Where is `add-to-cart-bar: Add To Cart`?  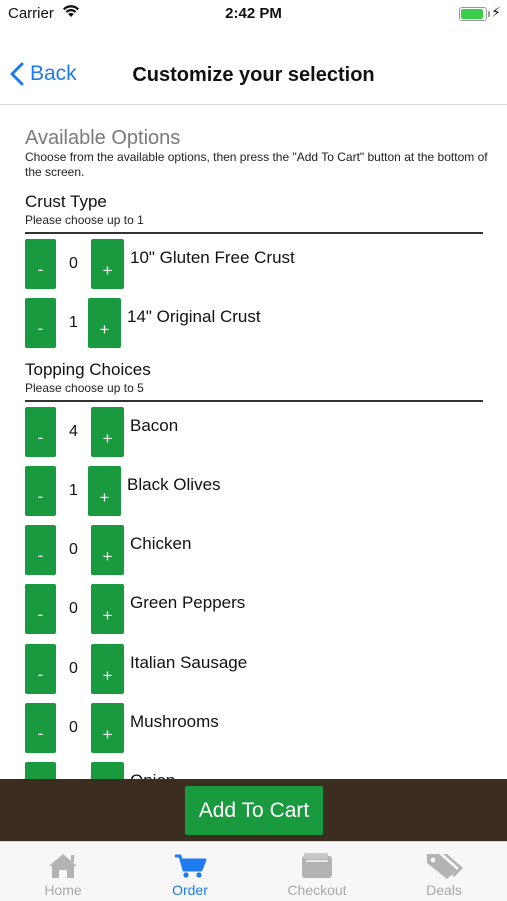 add-to-cart-bar: Add To Cart is located at coordinates (253, 810).